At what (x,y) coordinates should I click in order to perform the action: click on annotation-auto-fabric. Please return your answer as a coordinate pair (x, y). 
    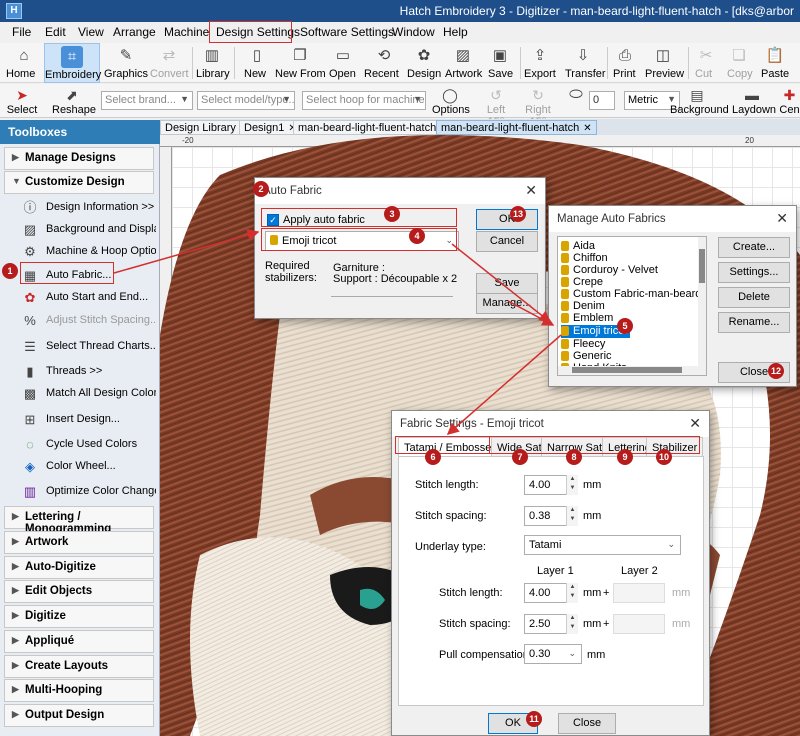
    Looking at the image, I should click on (67, 273).